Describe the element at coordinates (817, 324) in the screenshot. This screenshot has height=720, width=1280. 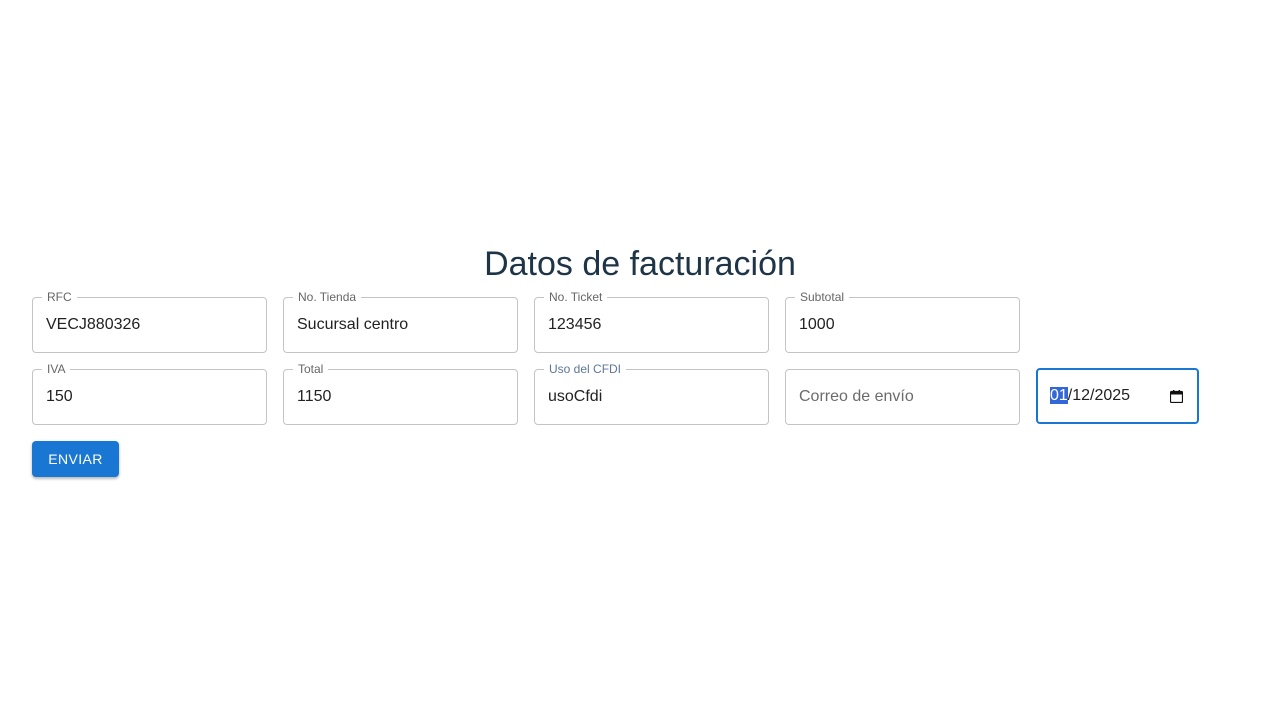
I see `subtotal-value: 1000` at that location.